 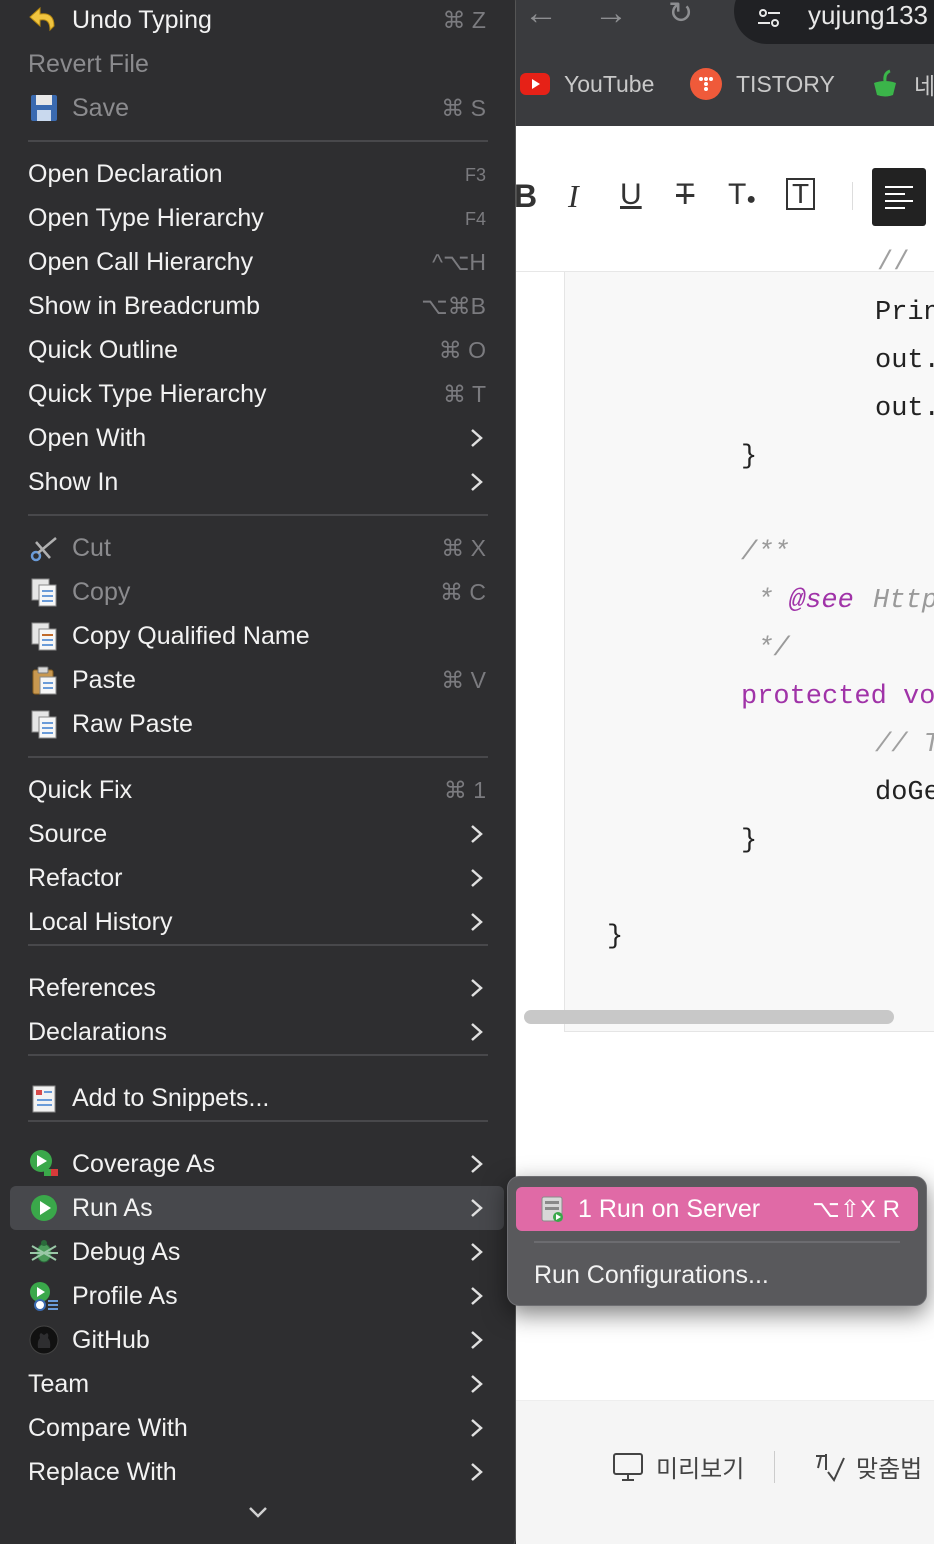 What do you see at coordinates (525, 196) in the screenshot?
I see `bold-button: B` at bounding box center [525, 196].